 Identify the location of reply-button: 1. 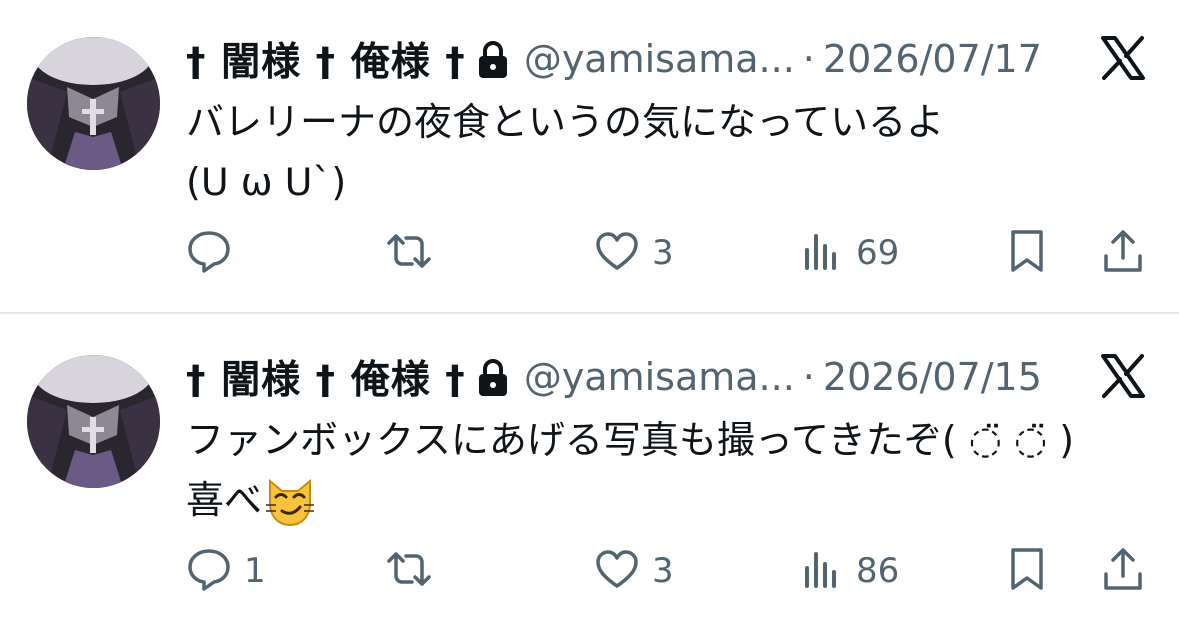
(226, 571).